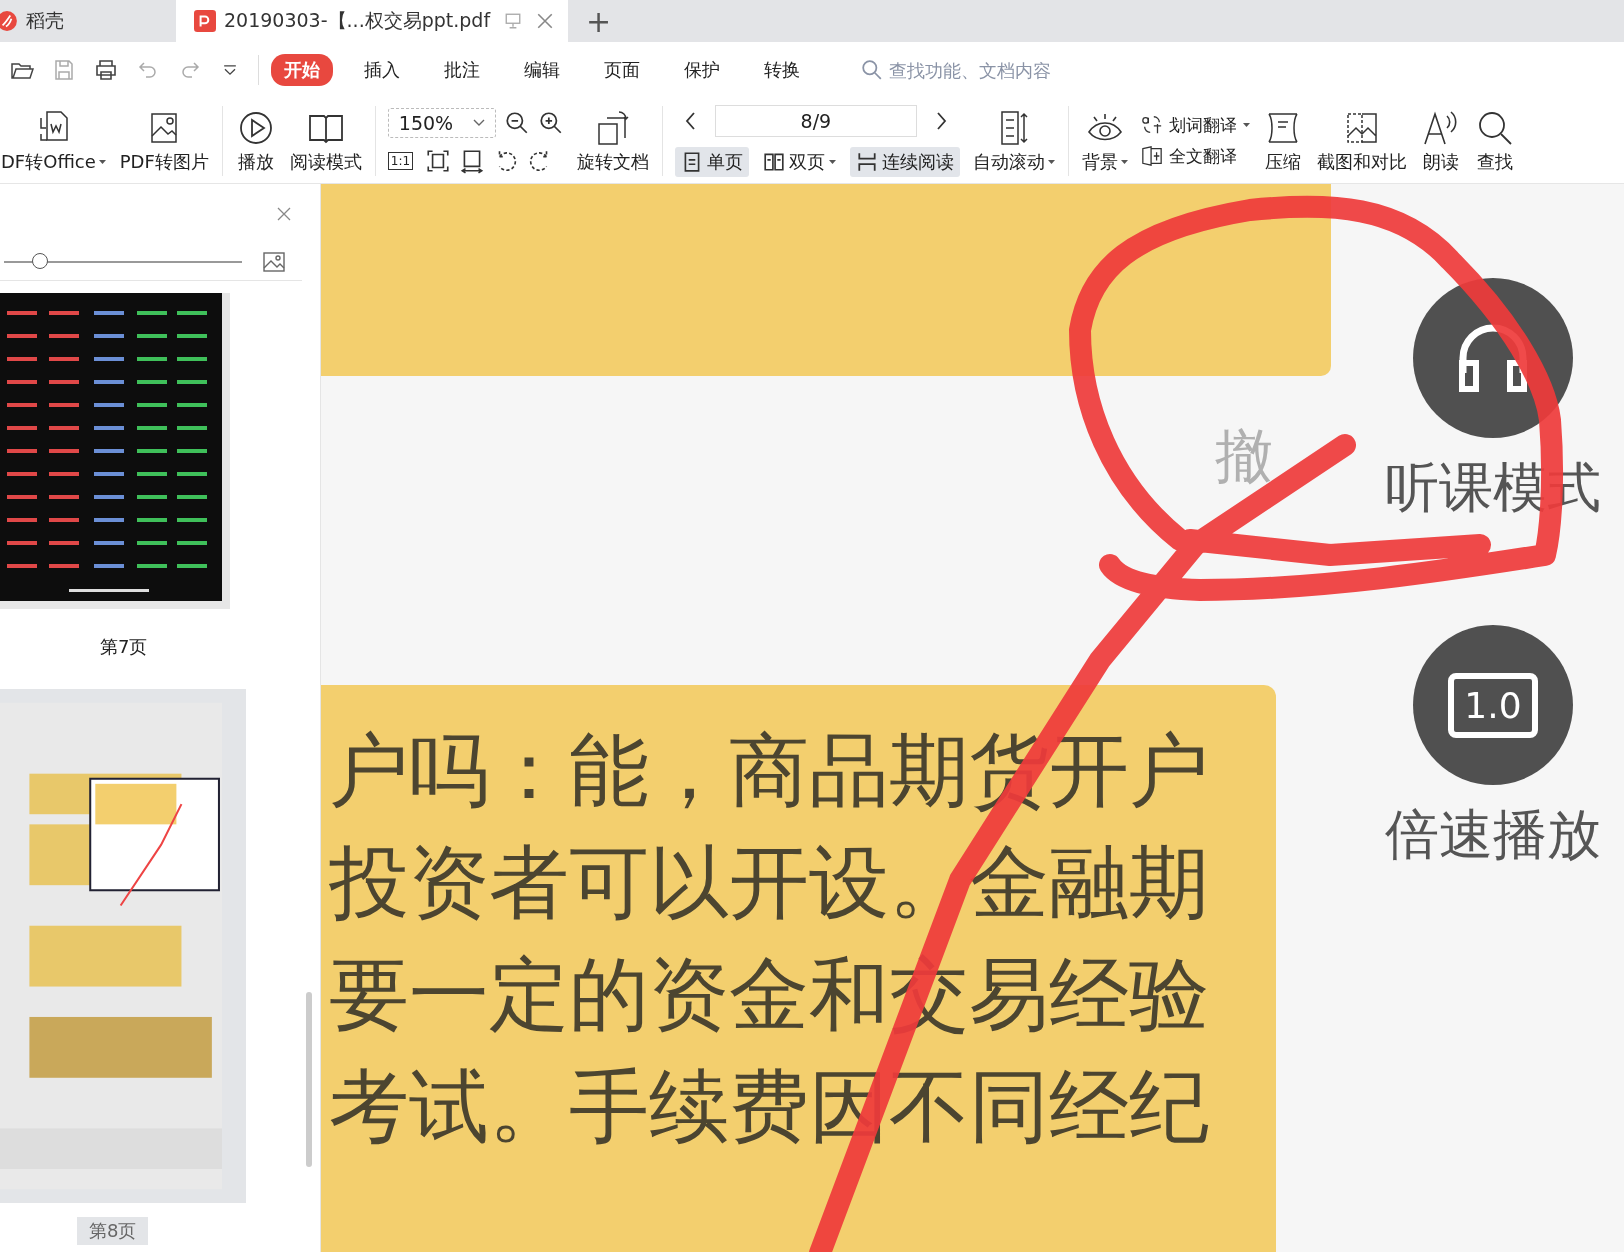 The width and height of the screenshot is (1624, 1252). Describe the element at coordinates (1244, 456) in the screenshot. I see `recall-label: 撤` at that location.